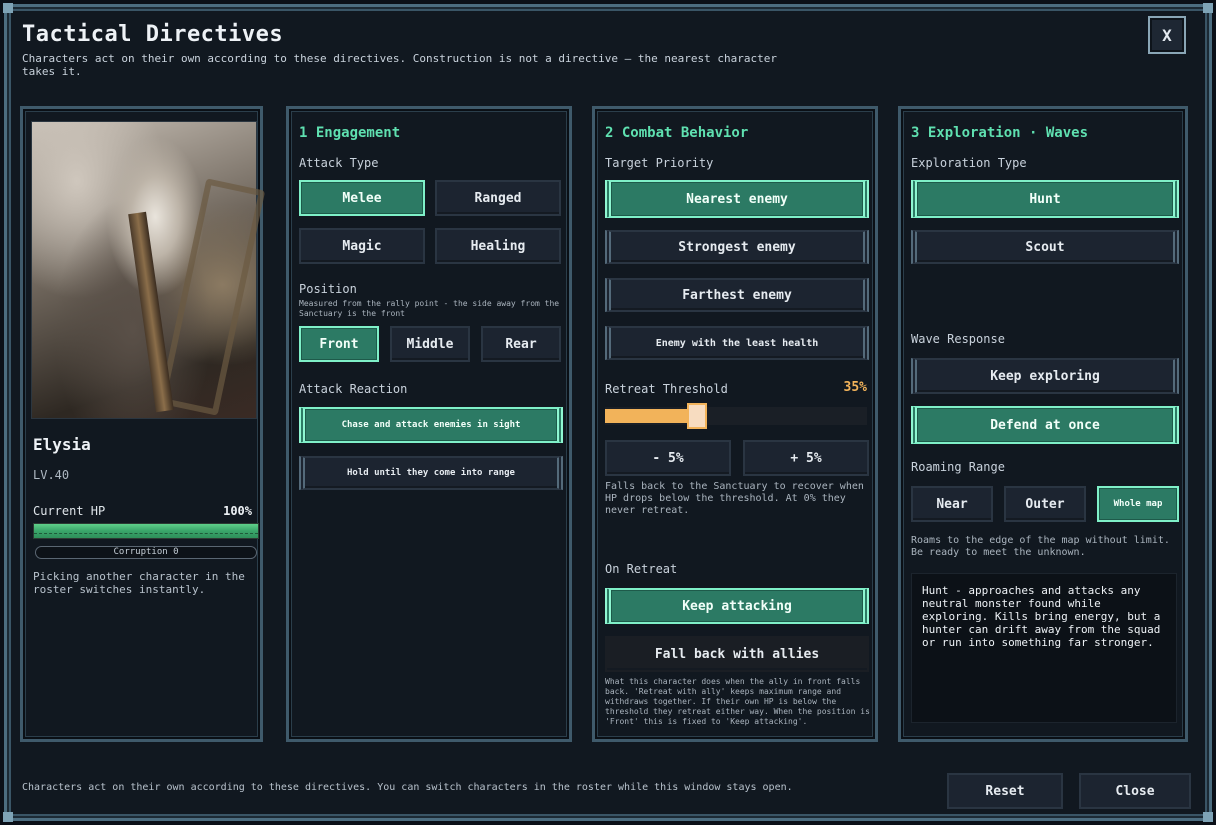 The image size is (1216, 825). I want to click on close-window-button: X, so click(1167, 35).